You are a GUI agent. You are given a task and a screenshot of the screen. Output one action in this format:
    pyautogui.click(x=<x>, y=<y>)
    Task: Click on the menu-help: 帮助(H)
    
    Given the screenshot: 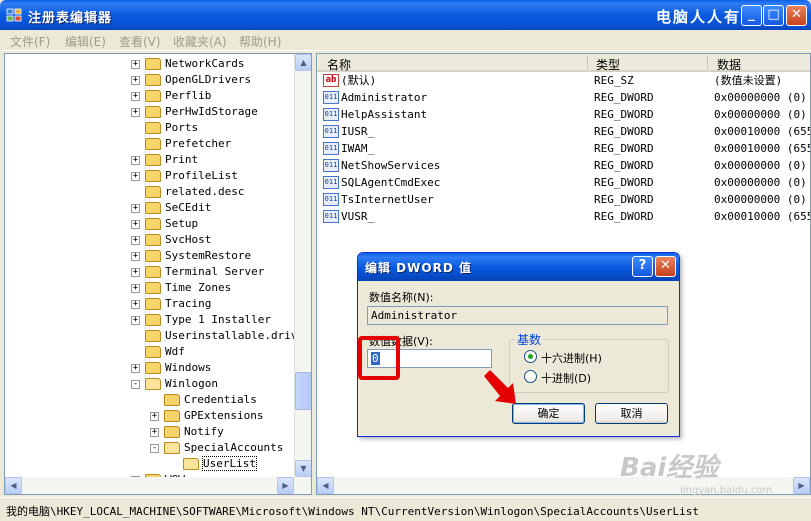 What is the action you would take?
    pyautogui.click(x=260, y=41)
    